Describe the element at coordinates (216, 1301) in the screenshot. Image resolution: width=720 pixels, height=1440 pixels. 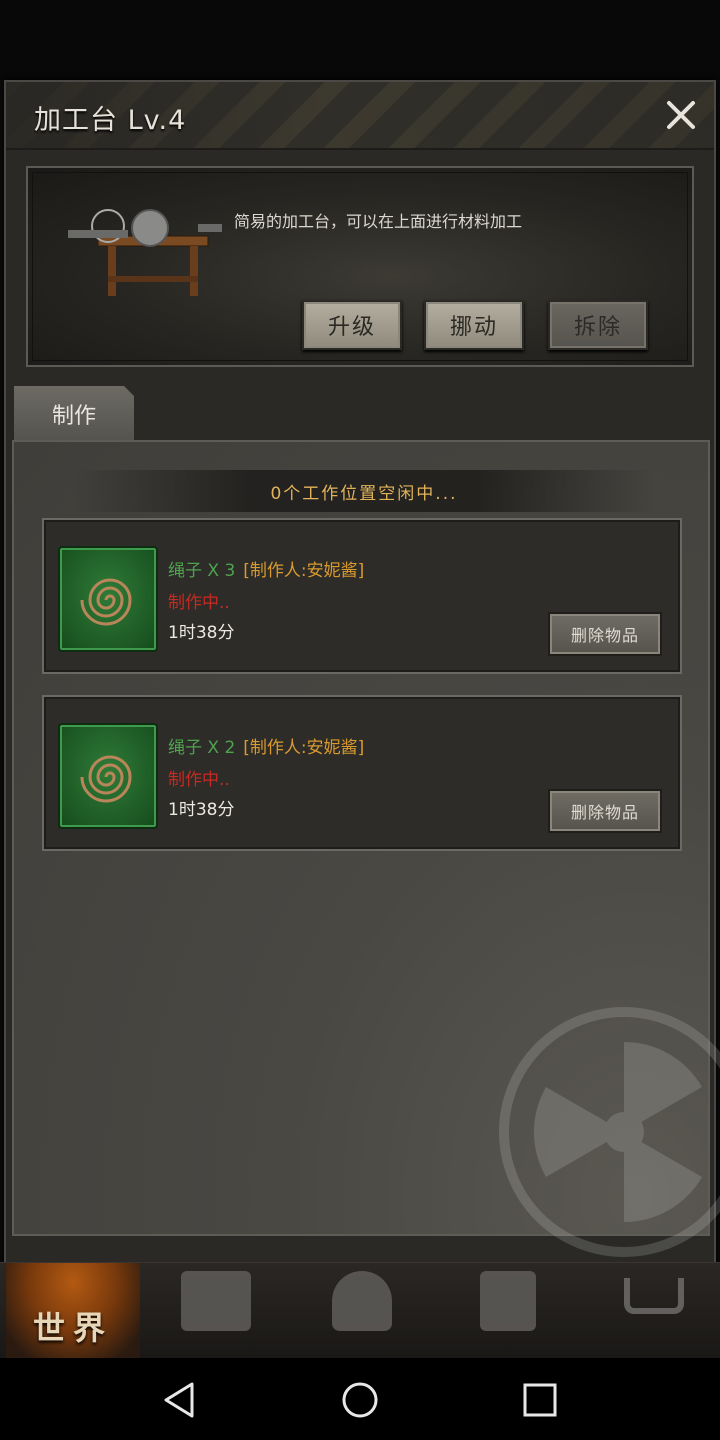
I see `backpack-icon` at that location.